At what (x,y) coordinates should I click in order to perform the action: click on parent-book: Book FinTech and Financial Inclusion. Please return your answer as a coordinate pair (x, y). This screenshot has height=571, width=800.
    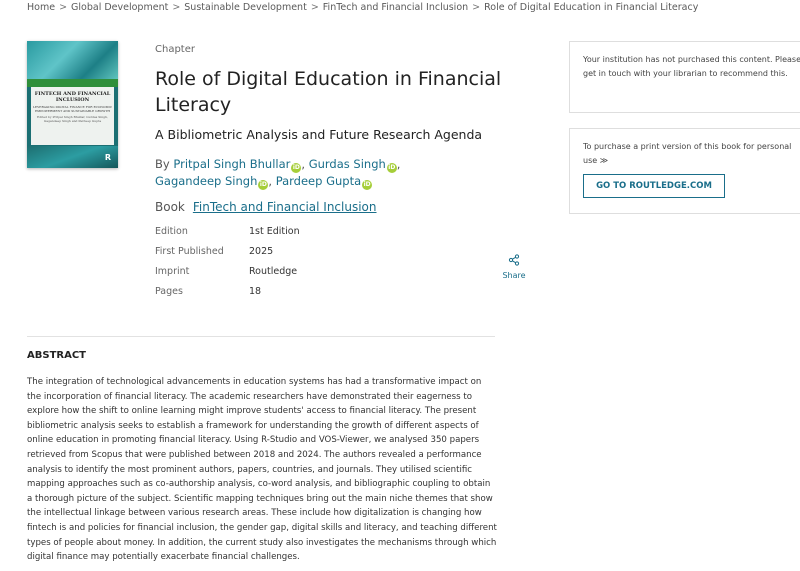
    Looking at the image, I should click on (266, 207).